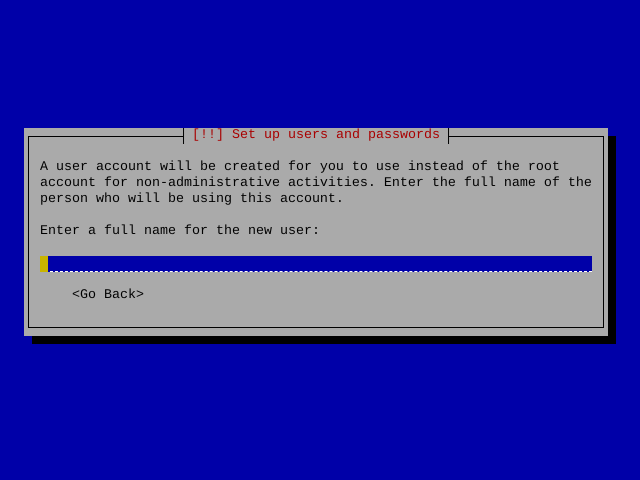 This screenshot has width=640, height=480. I want to click on dialog-title: [!!] Set up users and passwords, so click(316, 136).